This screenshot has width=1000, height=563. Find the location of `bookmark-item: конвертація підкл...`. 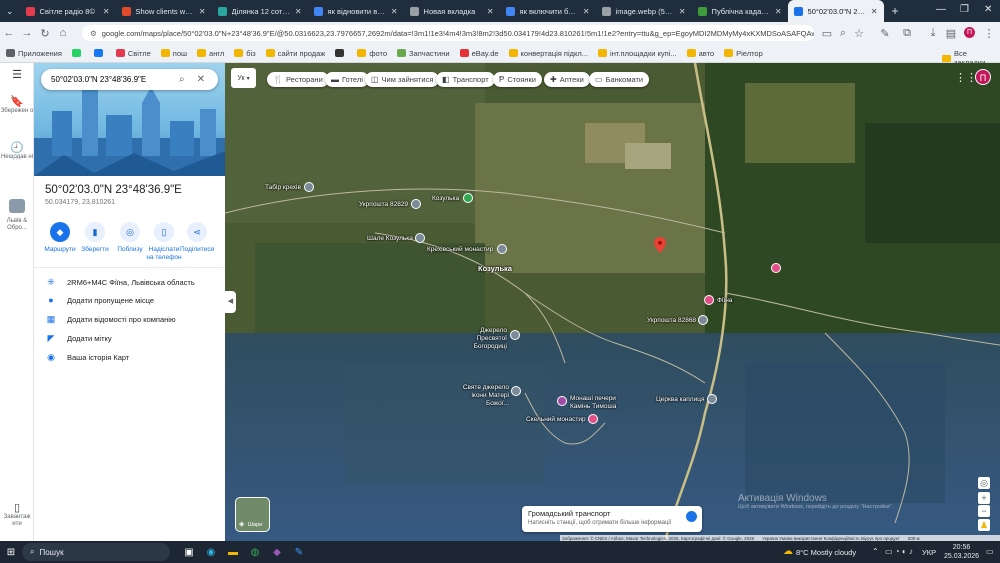

bookmark-item: конвертація підкл... is located at coordinates (548, 53).